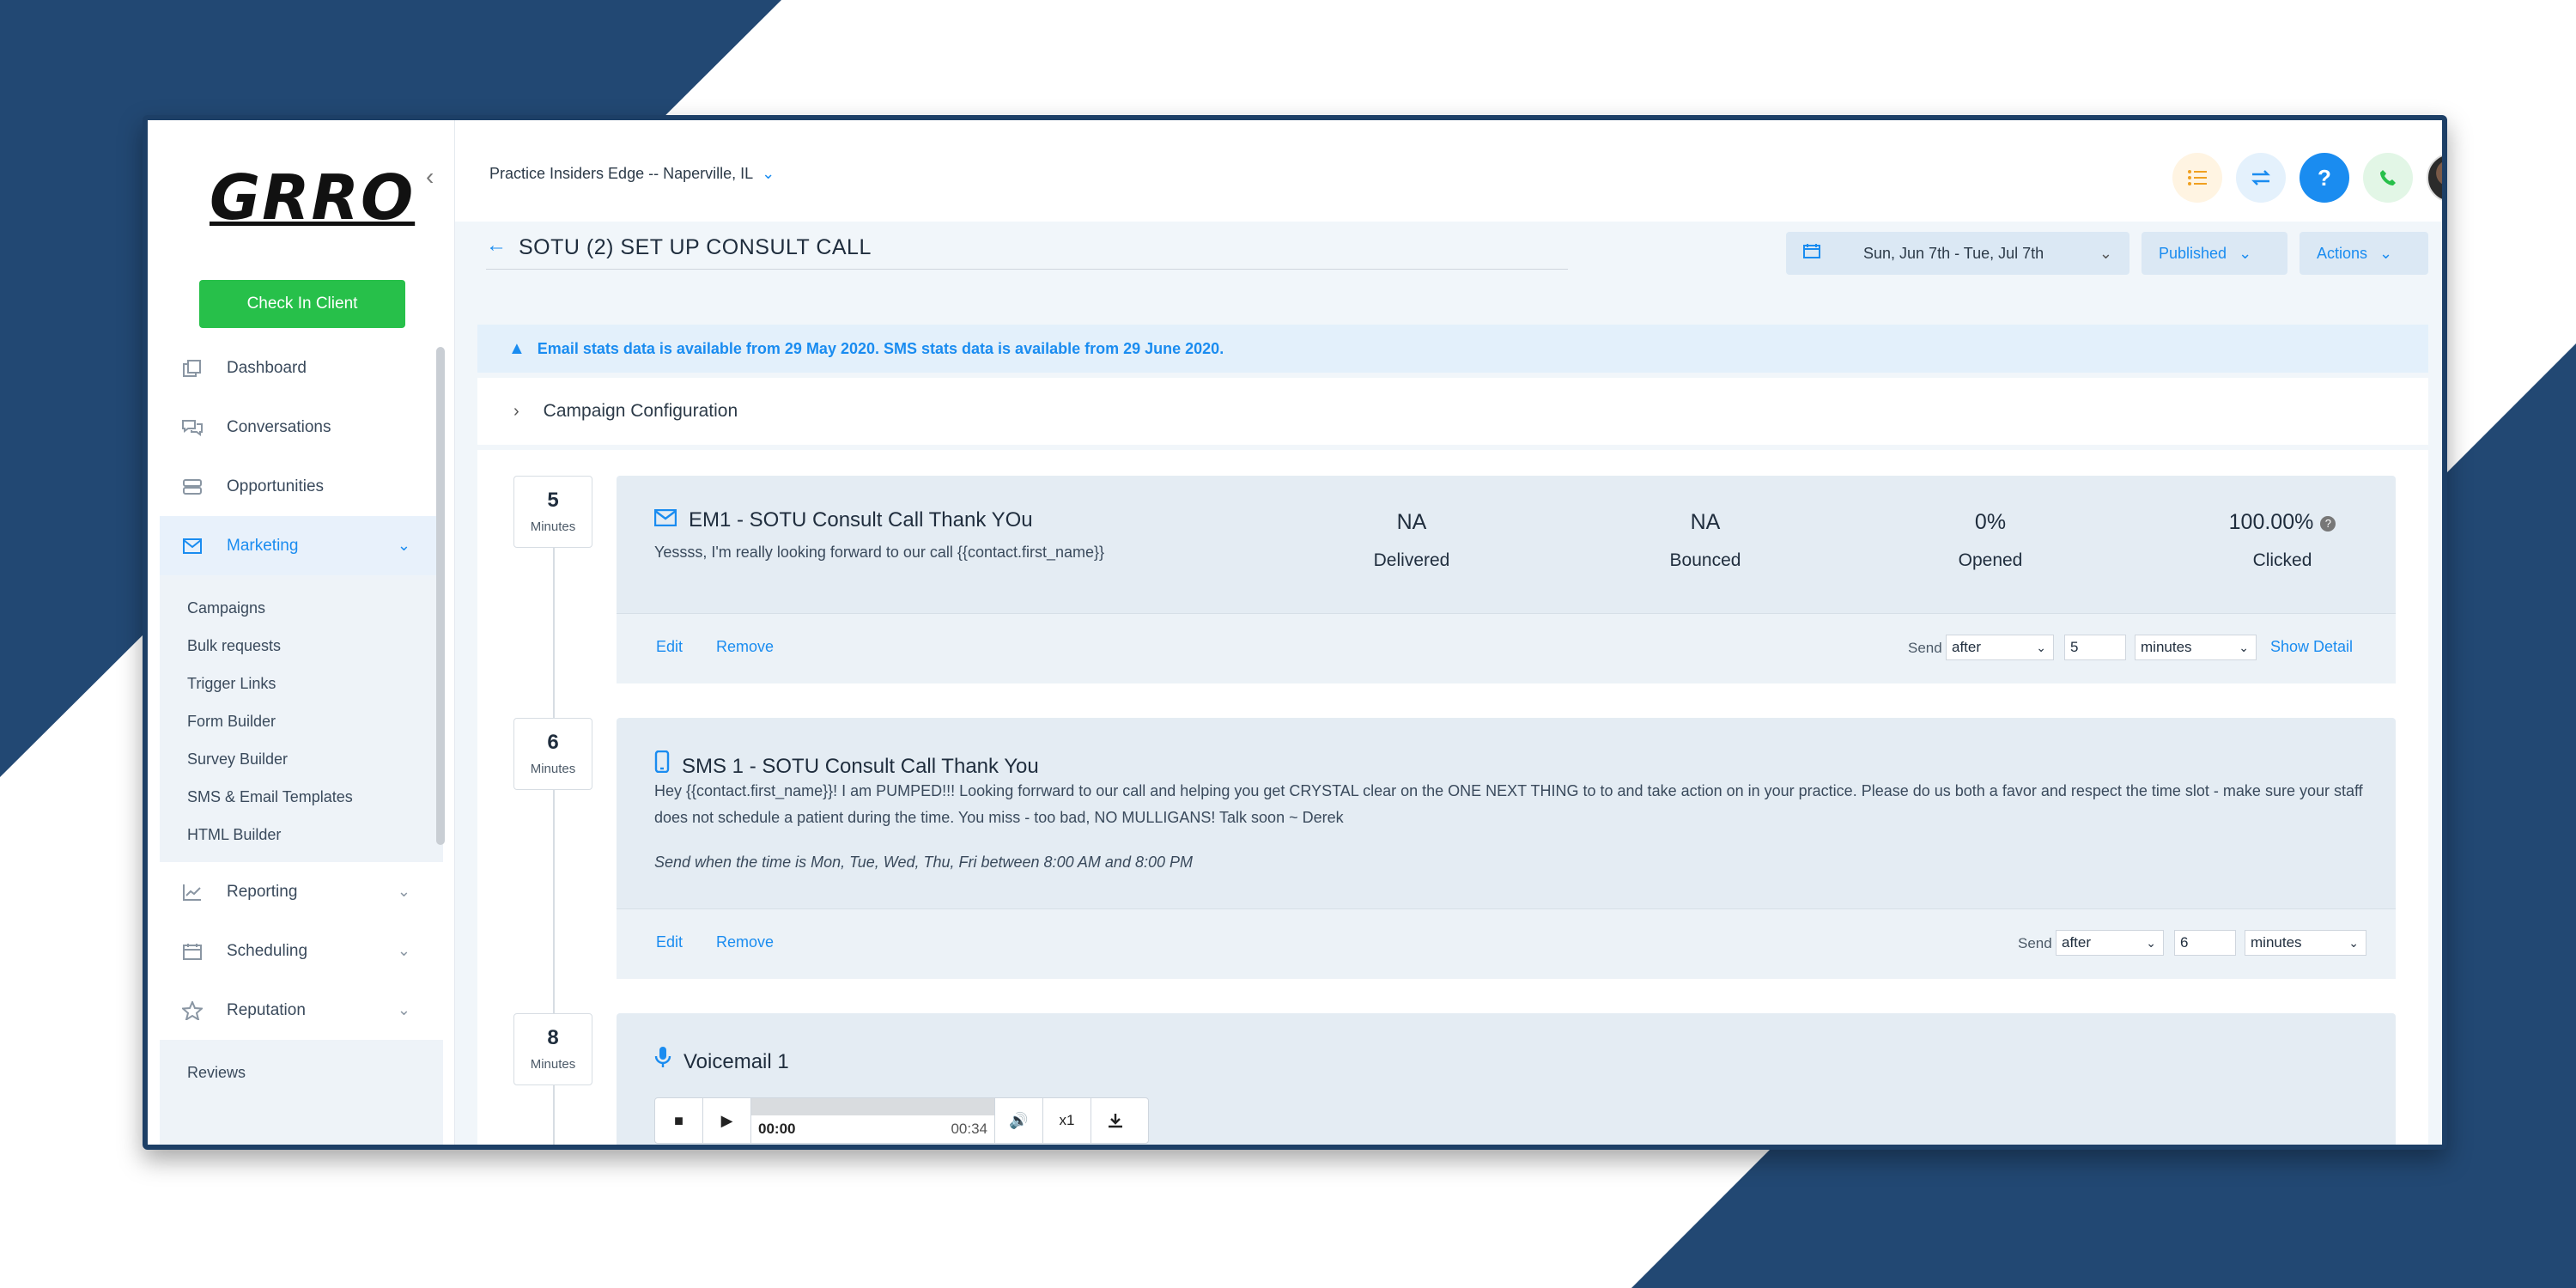 This screenshot has height=1288, width=2576. Describe the element at coordinates (679, 1120) in the screenshot. I see `stop-icon: ■` at that location.